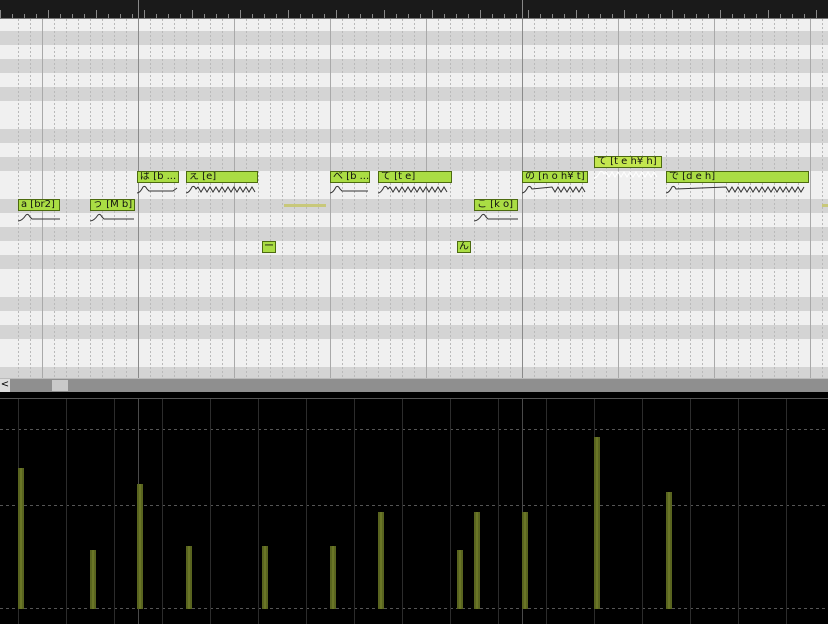  I want to click on note-no: の [n o h¥ t], so click(555, 177).